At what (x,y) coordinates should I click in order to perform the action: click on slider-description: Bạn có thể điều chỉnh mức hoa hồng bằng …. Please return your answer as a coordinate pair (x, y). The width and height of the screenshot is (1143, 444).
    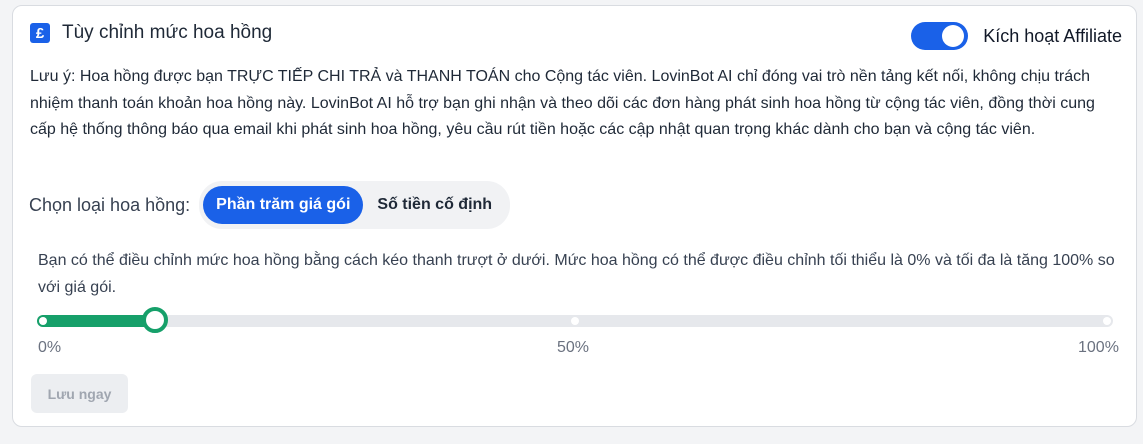
    Looking at the image, I should click on (576, 274).